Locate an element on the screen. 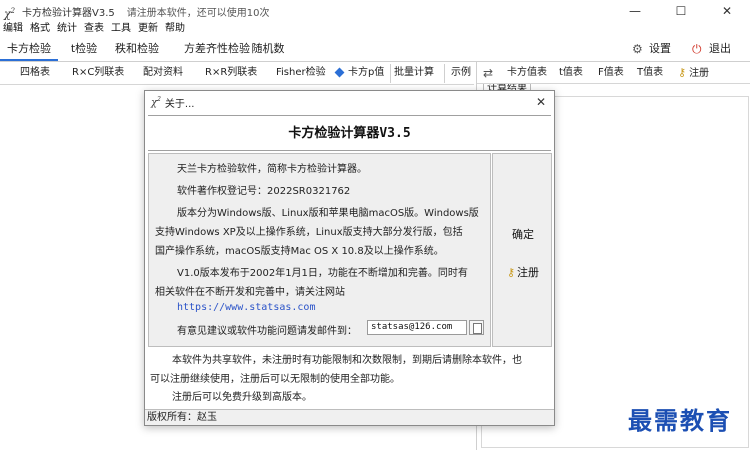 This screenshot has width=750, height=450. website-link: https://www.statsas.com is located at coordinates (246, 307).